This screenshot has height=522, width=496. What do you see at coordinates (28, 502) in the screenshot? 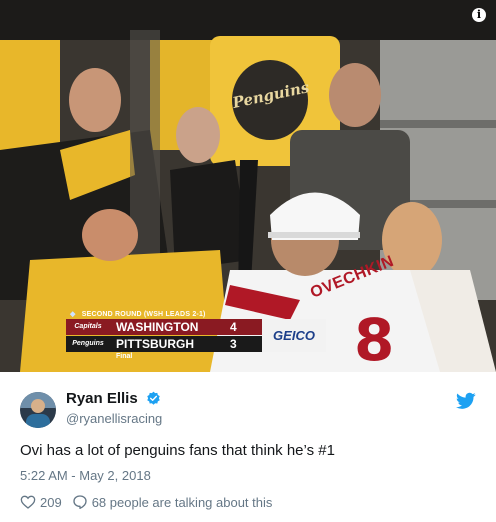
I see `heart-icon` at bounding box center [28, 502].